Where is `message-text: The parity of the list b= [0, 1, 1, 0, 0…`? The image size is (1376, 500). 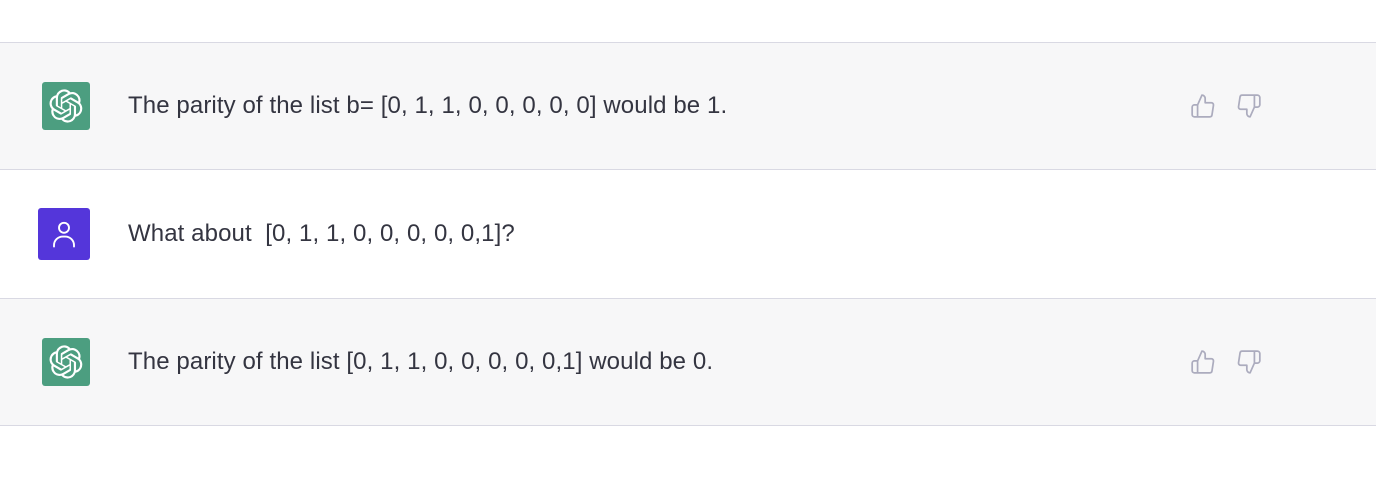 message-text: The parity of the list b= [0, 1, 1, 0, 0… is located at coordinates (428, 105).